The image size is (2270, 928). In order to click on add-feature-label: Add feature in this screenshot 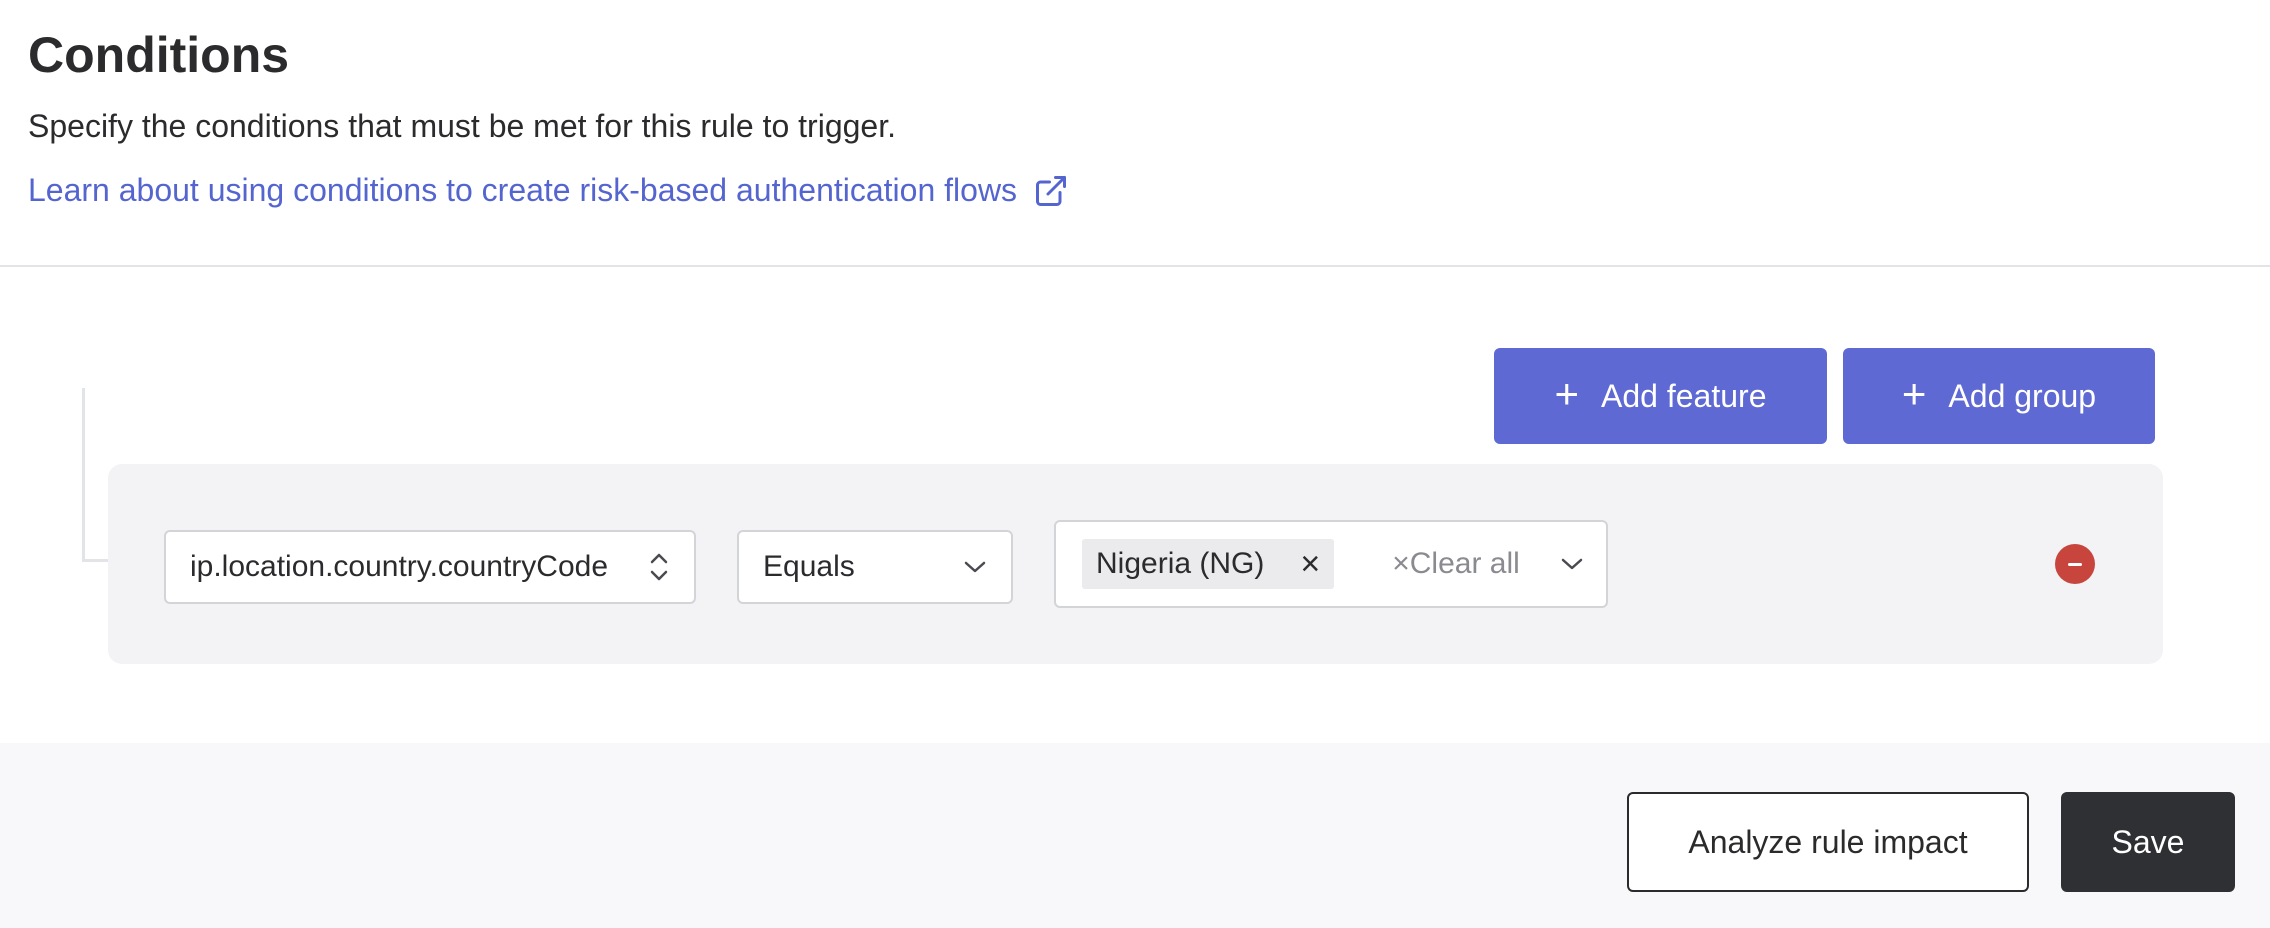, I will do `click(1684, 395)`.